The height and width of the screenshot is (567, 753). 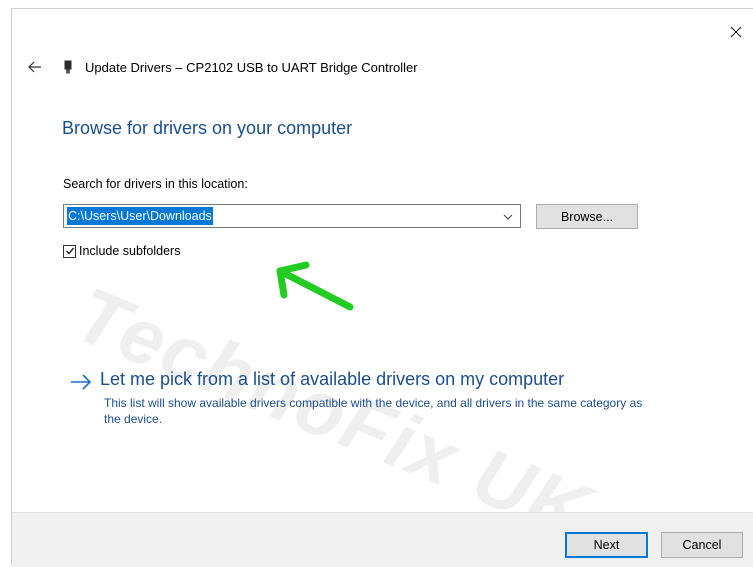 What do you see at coordinates (292, 216) in the screenshot?
I see `path-combobox: C:\Users\User\Downloads` at bounding box center [292, 216].